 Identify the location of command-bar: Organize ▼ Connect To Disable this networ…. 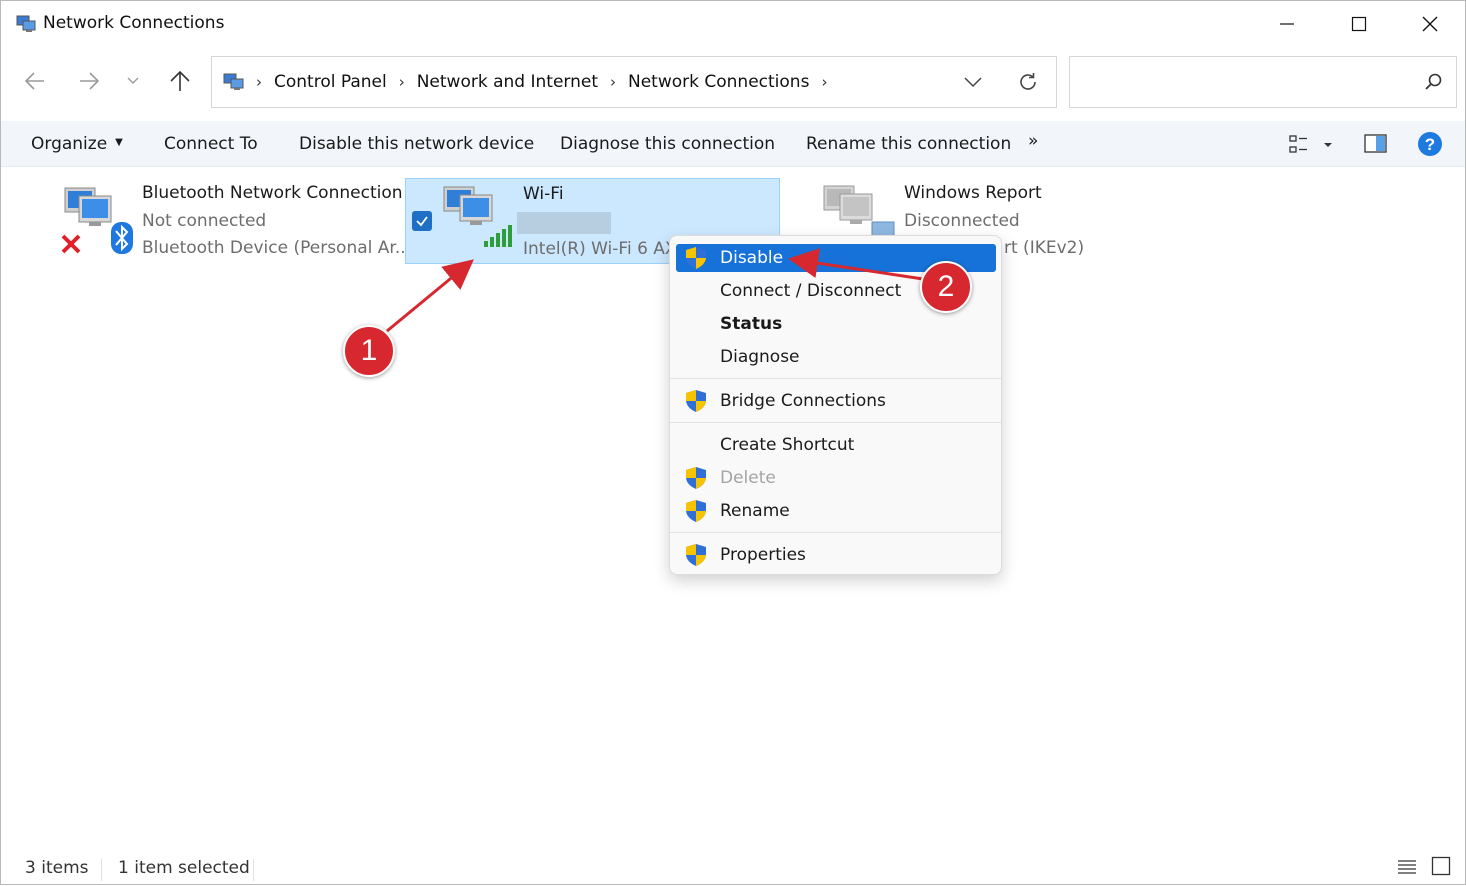
(733, 144).